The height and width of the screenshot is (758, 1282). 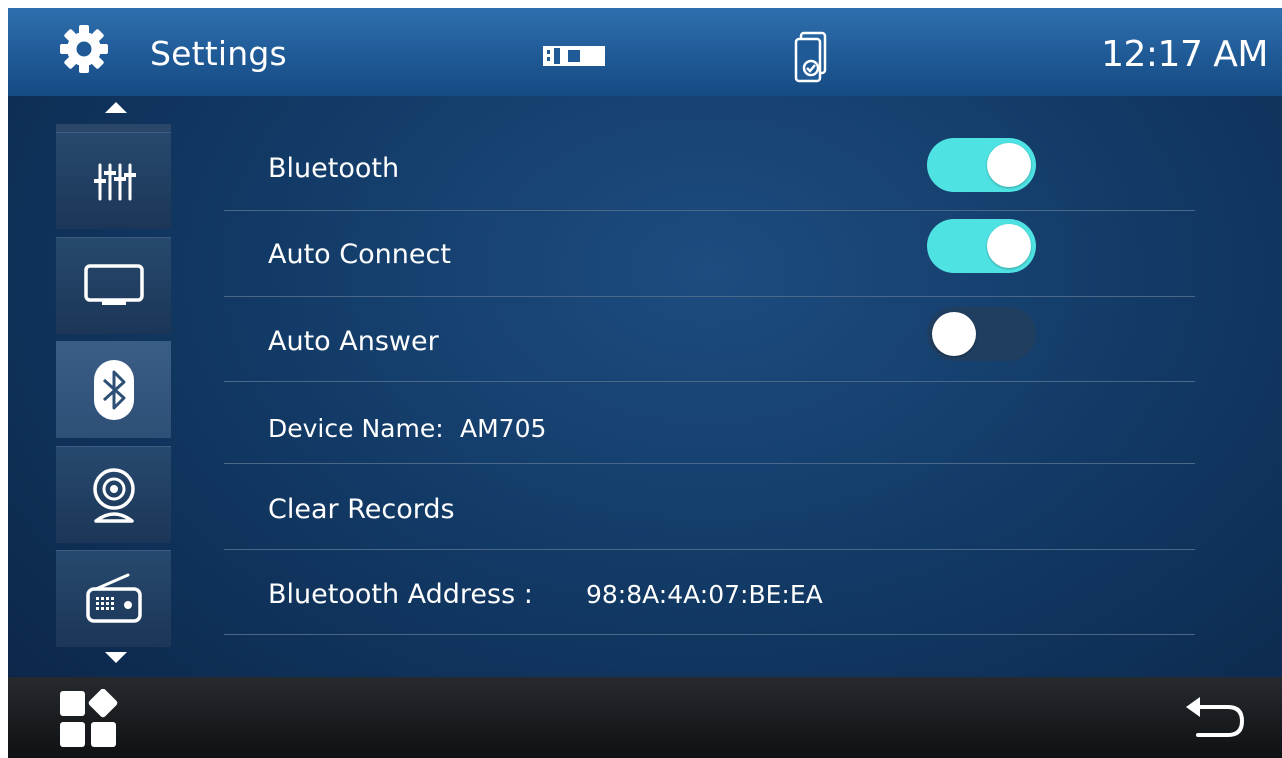 What do you see at coordinates (645, 717) in the screenshot?
I see `bottom-bar` at bounding box center [645, 717].